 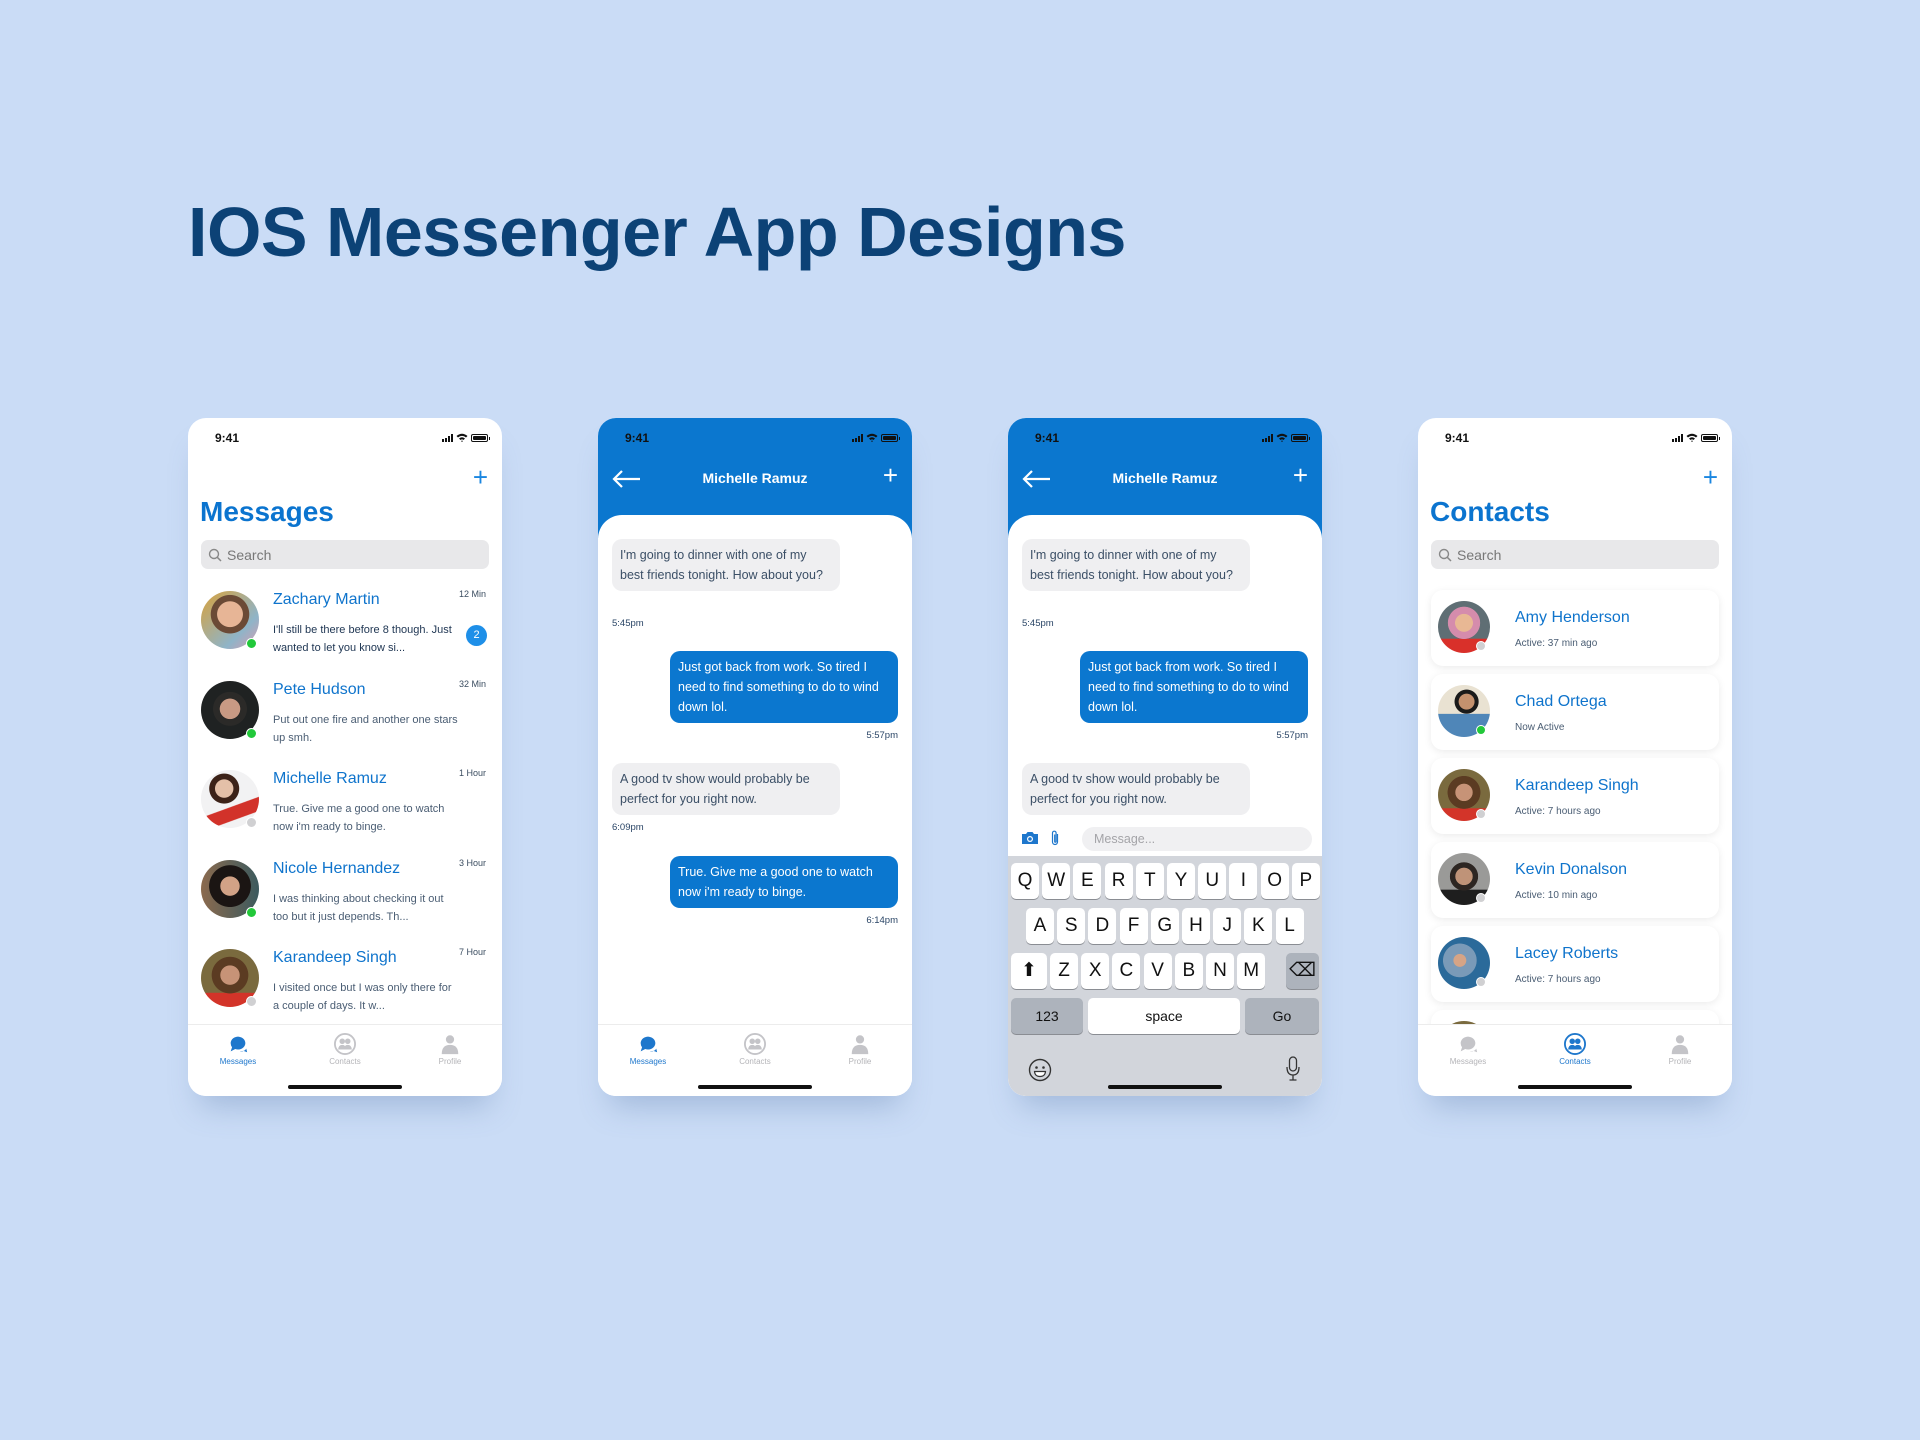 What do you see at coordinates (1197, 839) in the screenshot?
I see `message-input` at bounding box center [1197, 839].